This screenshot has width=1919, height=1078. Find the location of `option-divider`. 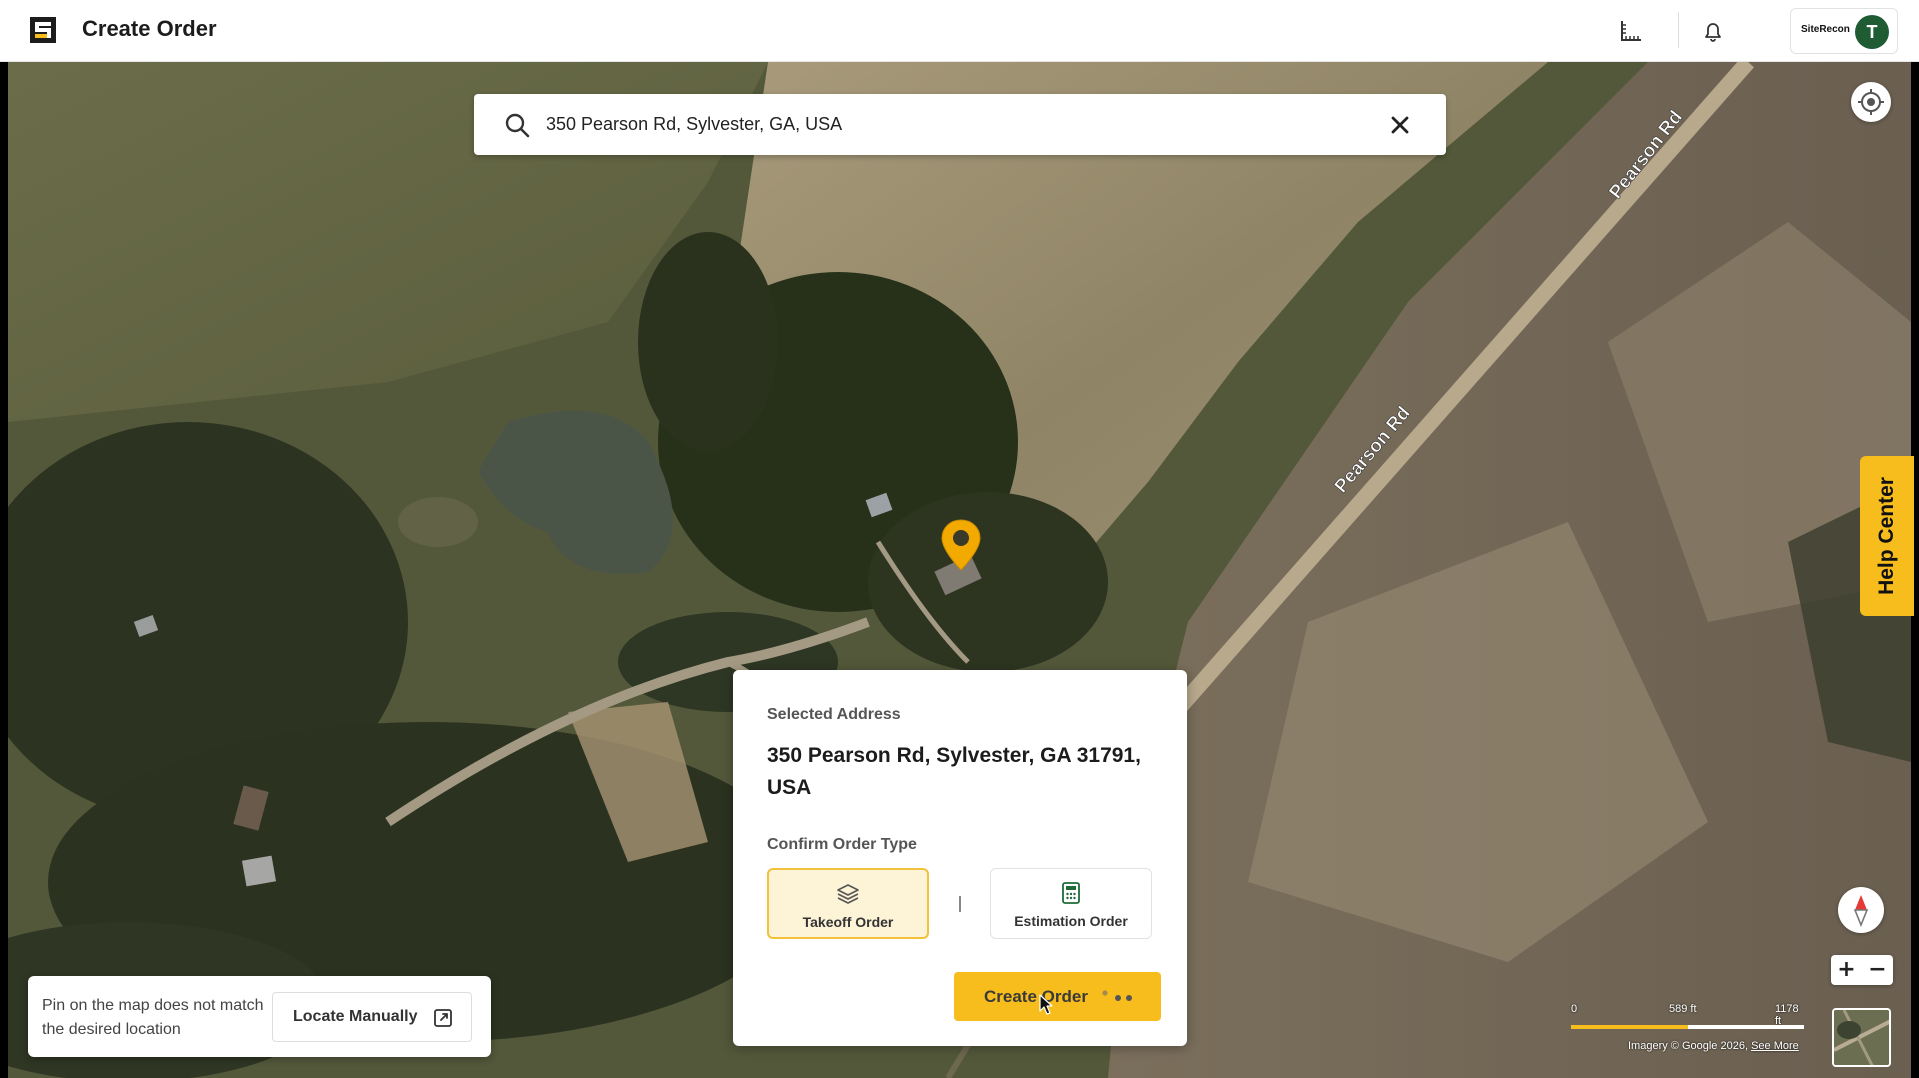

option-divider is located at coordinates (960, 904).